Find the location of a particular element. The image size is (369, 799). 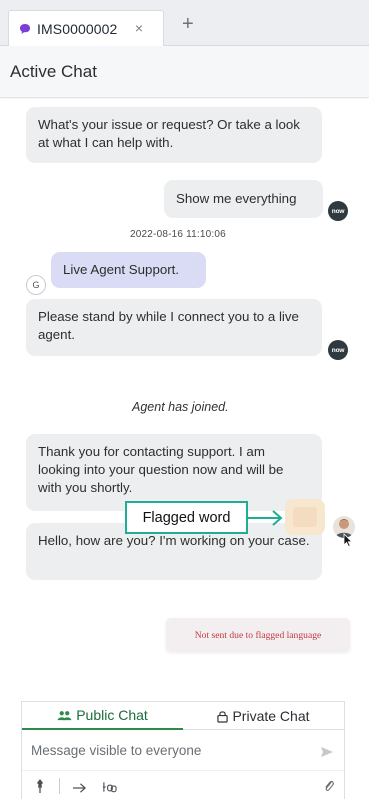

chat-bubble-icon is located at coordinates (25, 28).